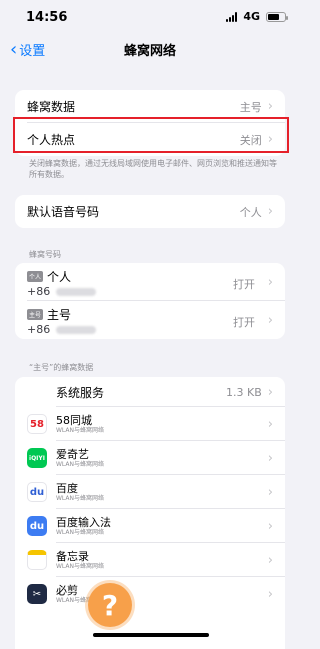 This screenshot has width=320, height=649. What do you see at coordinates (150, 16) in the screenshot?
I see `status-bar: 14:56 4G` at bounding box center [150, 16].